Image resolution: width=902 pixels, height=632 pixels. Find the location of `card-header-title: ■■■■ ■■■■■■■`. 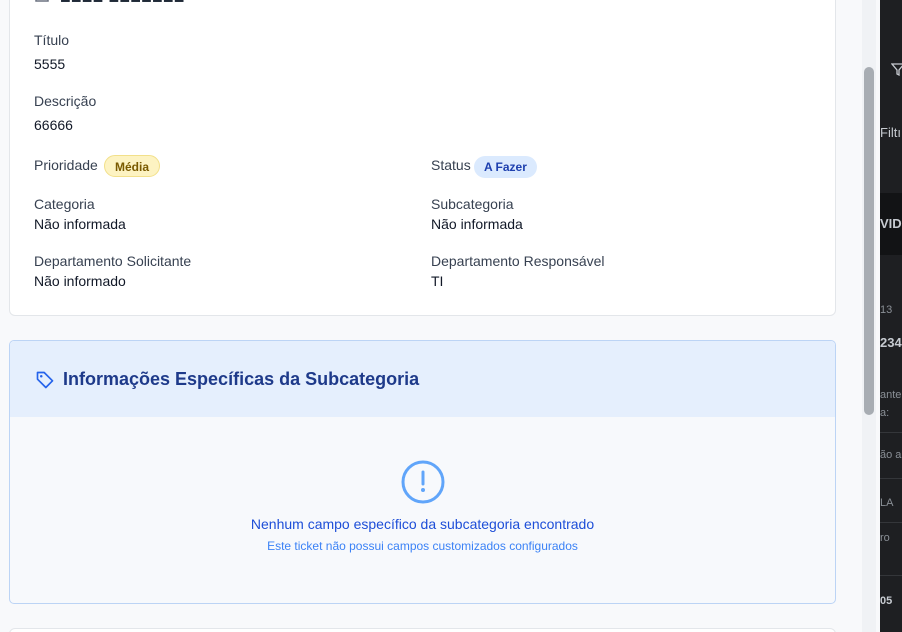

card-header-title: ■■■■ ■■■■■■■ is located at coordinates (122, 4).